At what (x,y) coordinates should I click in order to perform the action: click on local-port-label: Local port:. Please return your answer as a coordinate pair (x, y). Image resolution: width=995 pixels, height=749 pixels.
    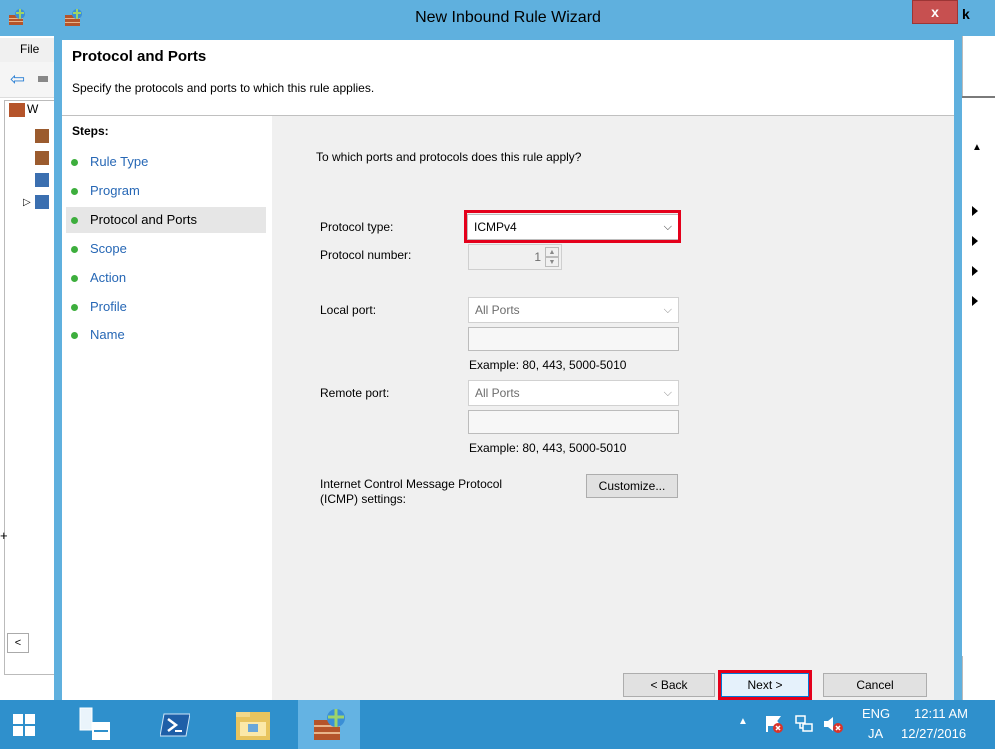
    Looking at the image, I should click on (348, 310).